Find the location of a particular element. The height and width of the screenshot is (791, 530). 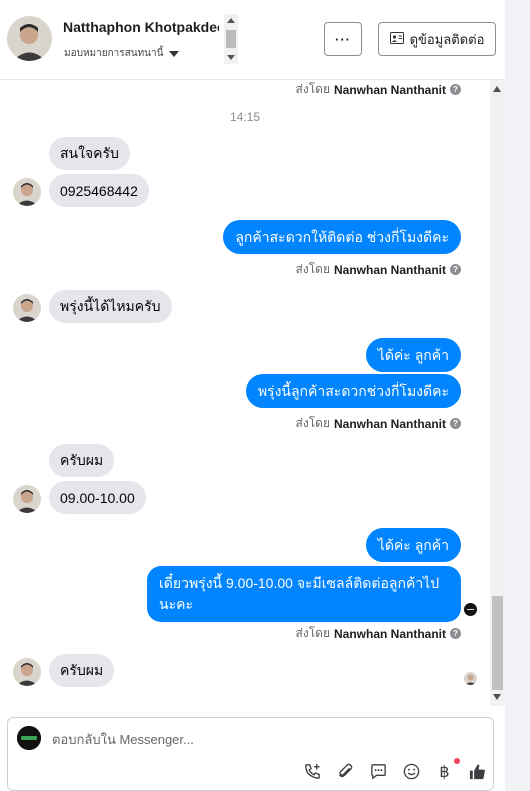

contact-name-panel: Natthaphon Khotpakdee มอบหมายการสนทนานี้ is located at coordinates (148, 39).